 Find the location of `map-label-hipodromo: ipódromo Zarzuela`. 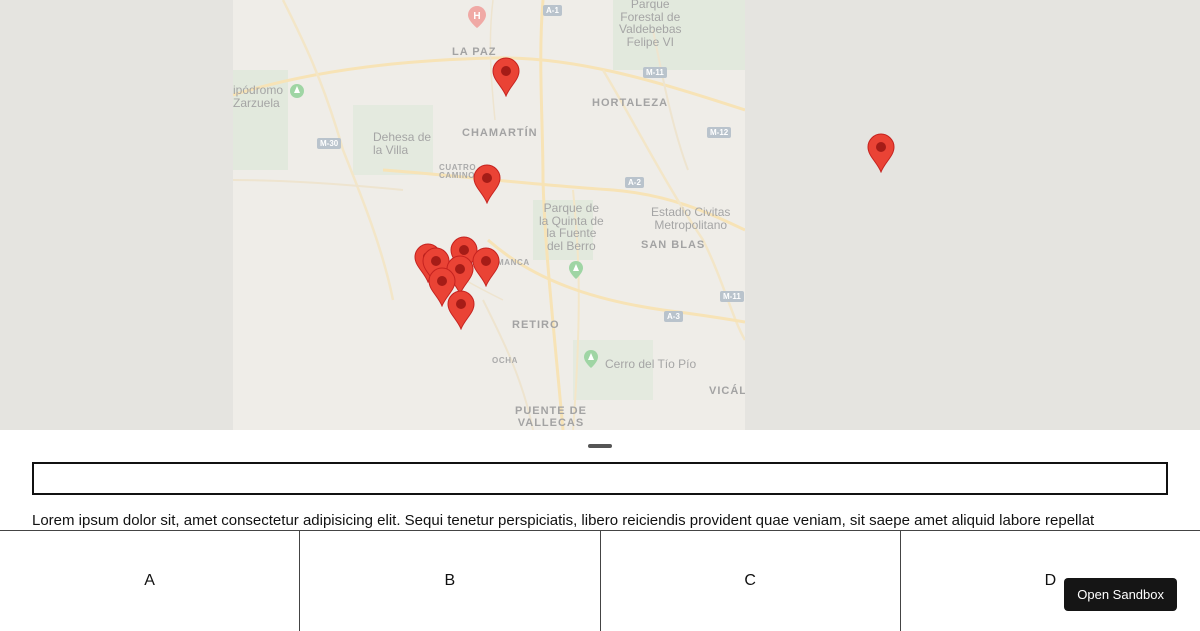

map-label-hipodromo: ipódromo Zarzuela is located at coordinates (258, 96).